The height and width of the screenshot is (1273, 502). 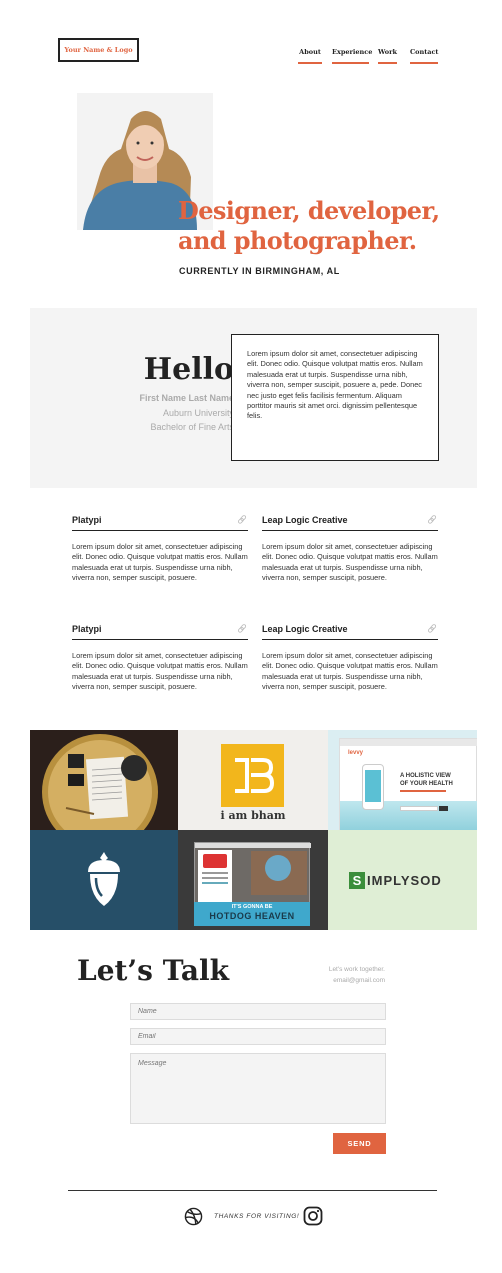 I want to click on contact-email: email@gmail.com, so click(x=359, y=980).